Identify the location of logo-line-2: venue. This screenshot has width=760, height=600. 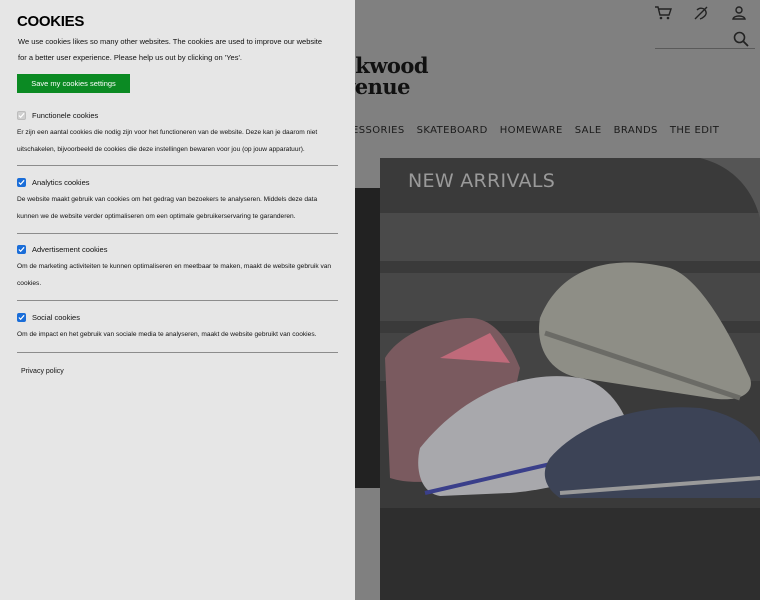
(376, 86).